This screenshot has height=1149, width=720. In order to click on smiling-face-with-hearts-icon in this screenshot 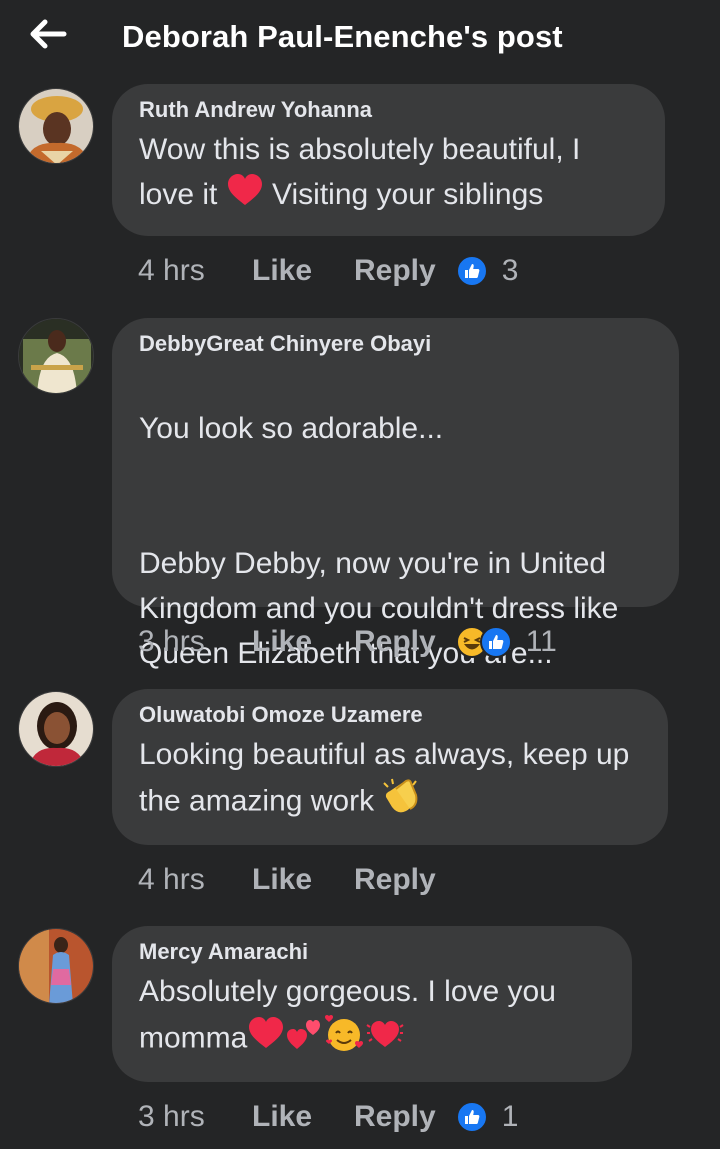, I will do `click(344, 1039)`.